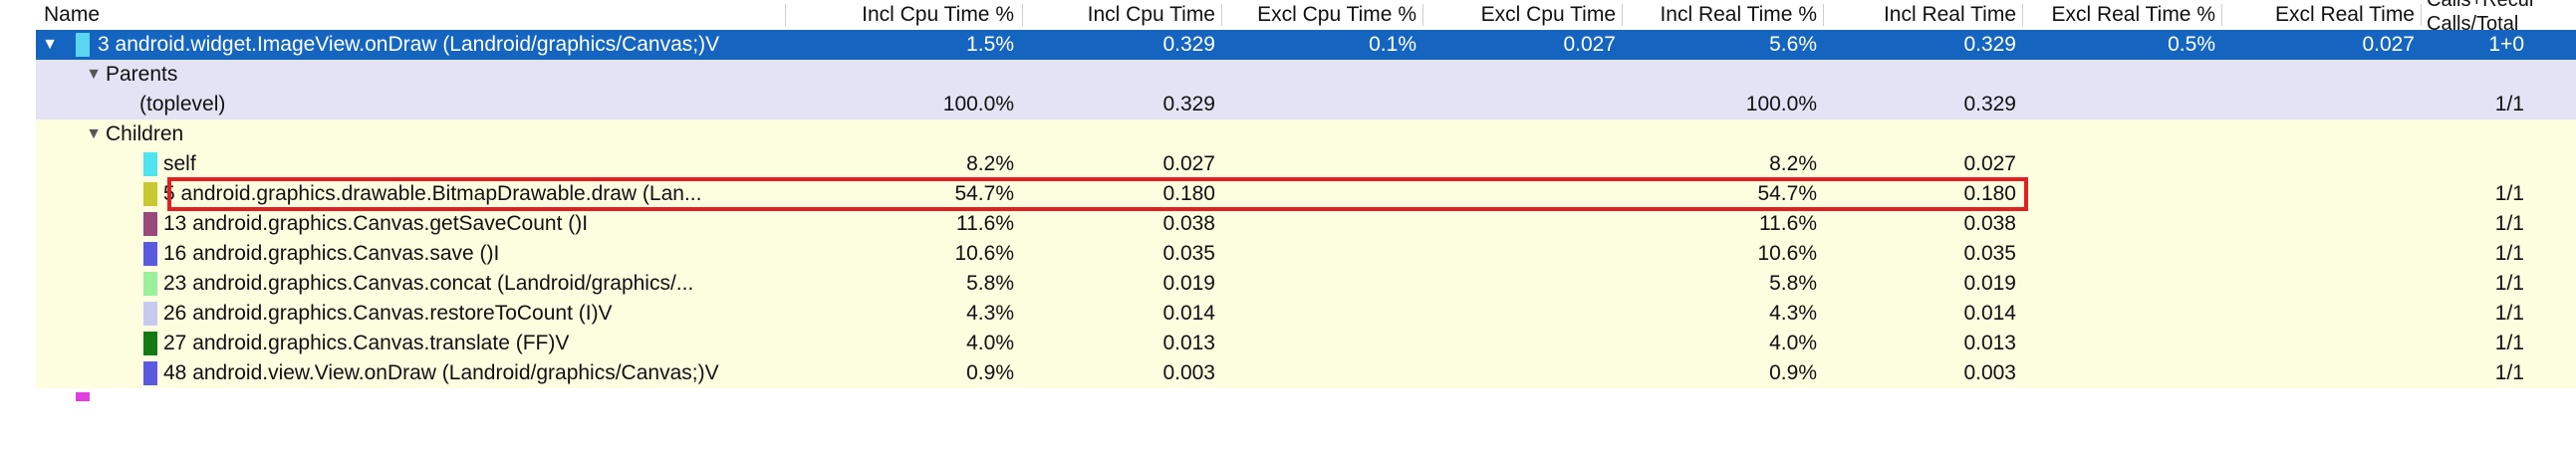  Describe the element at coordinates (990, 372) in the screenshot. I see `incl-cpu-pct: 0.9%` at that location.